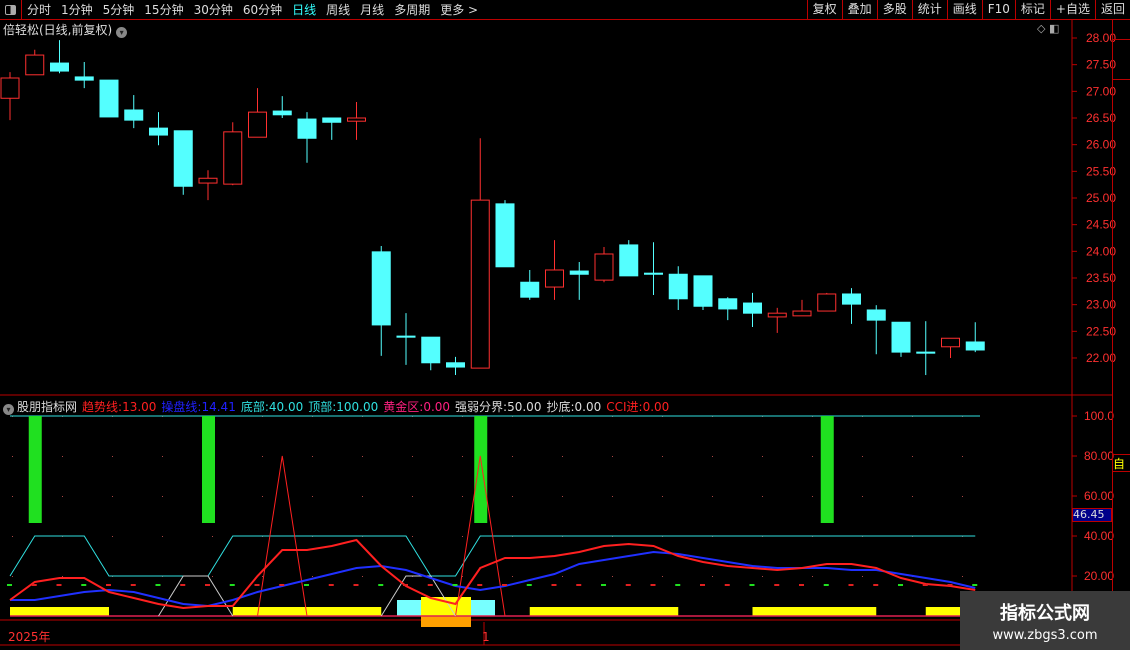 This screenshot has width=1130, height=650. What do you see at coordinates (119, 407) in the screenshot?
I see `legend-item: 趋势线:13.00` at bounding box center [119, 407].